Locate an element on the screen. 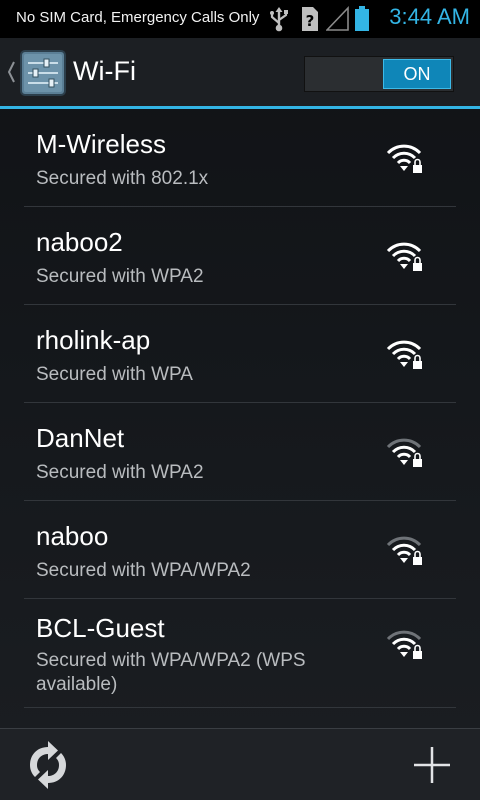 Image resolution: width=480 pixels, height=800 pixels. network-security: Secured with WPA/WPA2 (WPS available) is located at coordinates (171, 672).